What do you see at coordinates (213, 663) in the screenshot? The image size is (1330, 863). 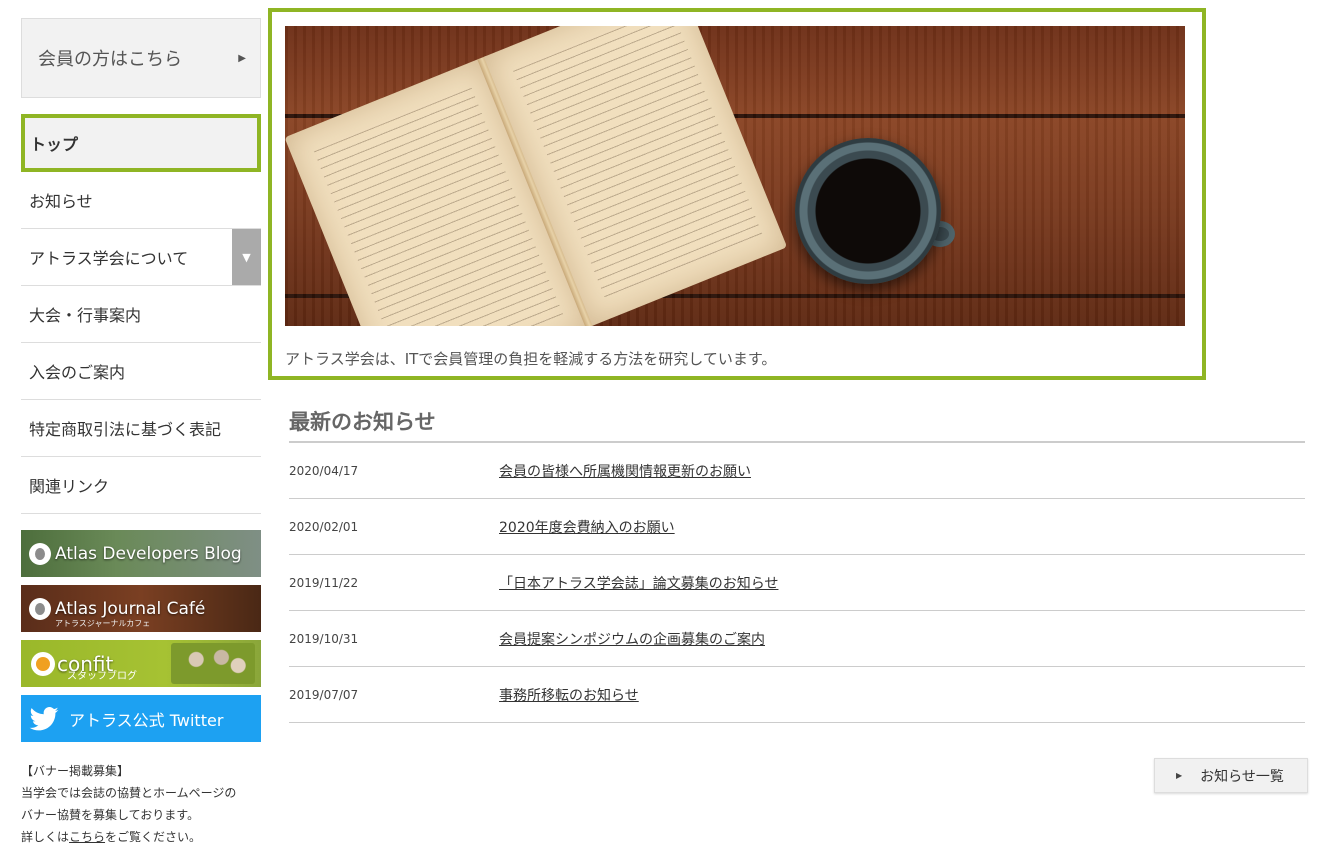 I see `staff-photo` at bounding box center [213, 663].